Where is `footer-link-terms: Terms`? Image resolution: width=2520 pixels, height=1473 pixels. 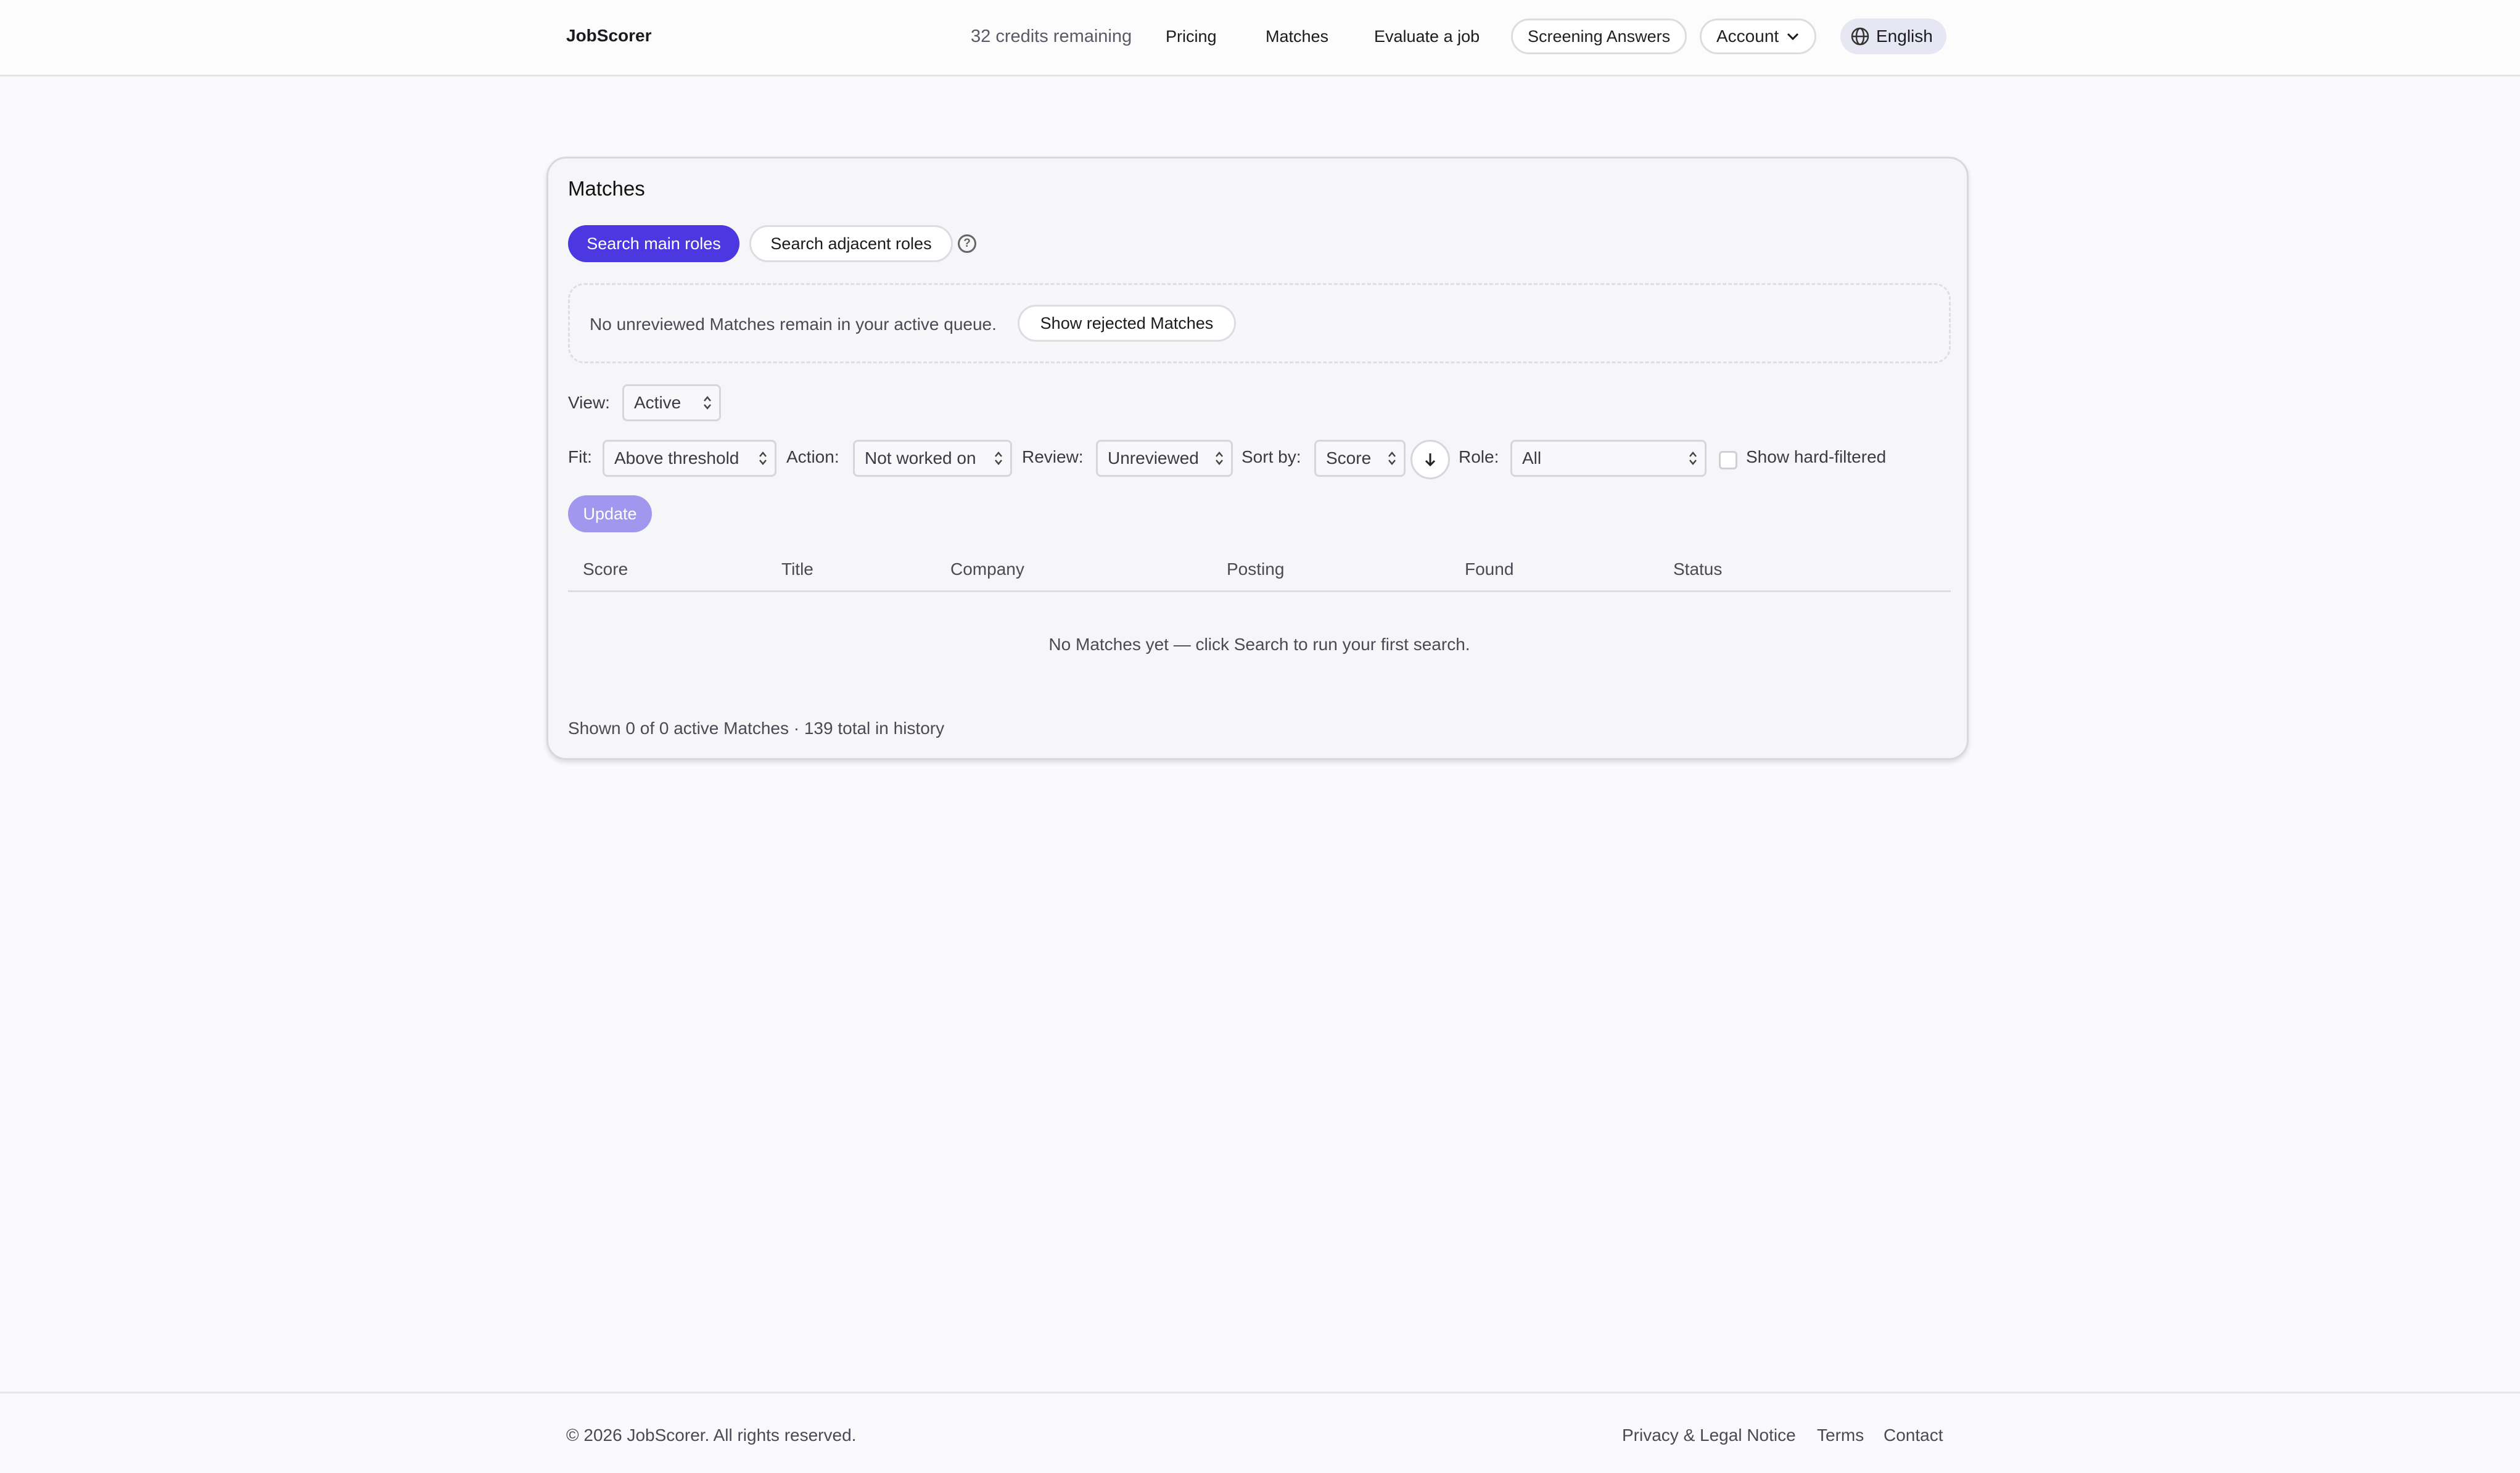 footer-link-terms: Terms is located at coordinates (1841, 1435).